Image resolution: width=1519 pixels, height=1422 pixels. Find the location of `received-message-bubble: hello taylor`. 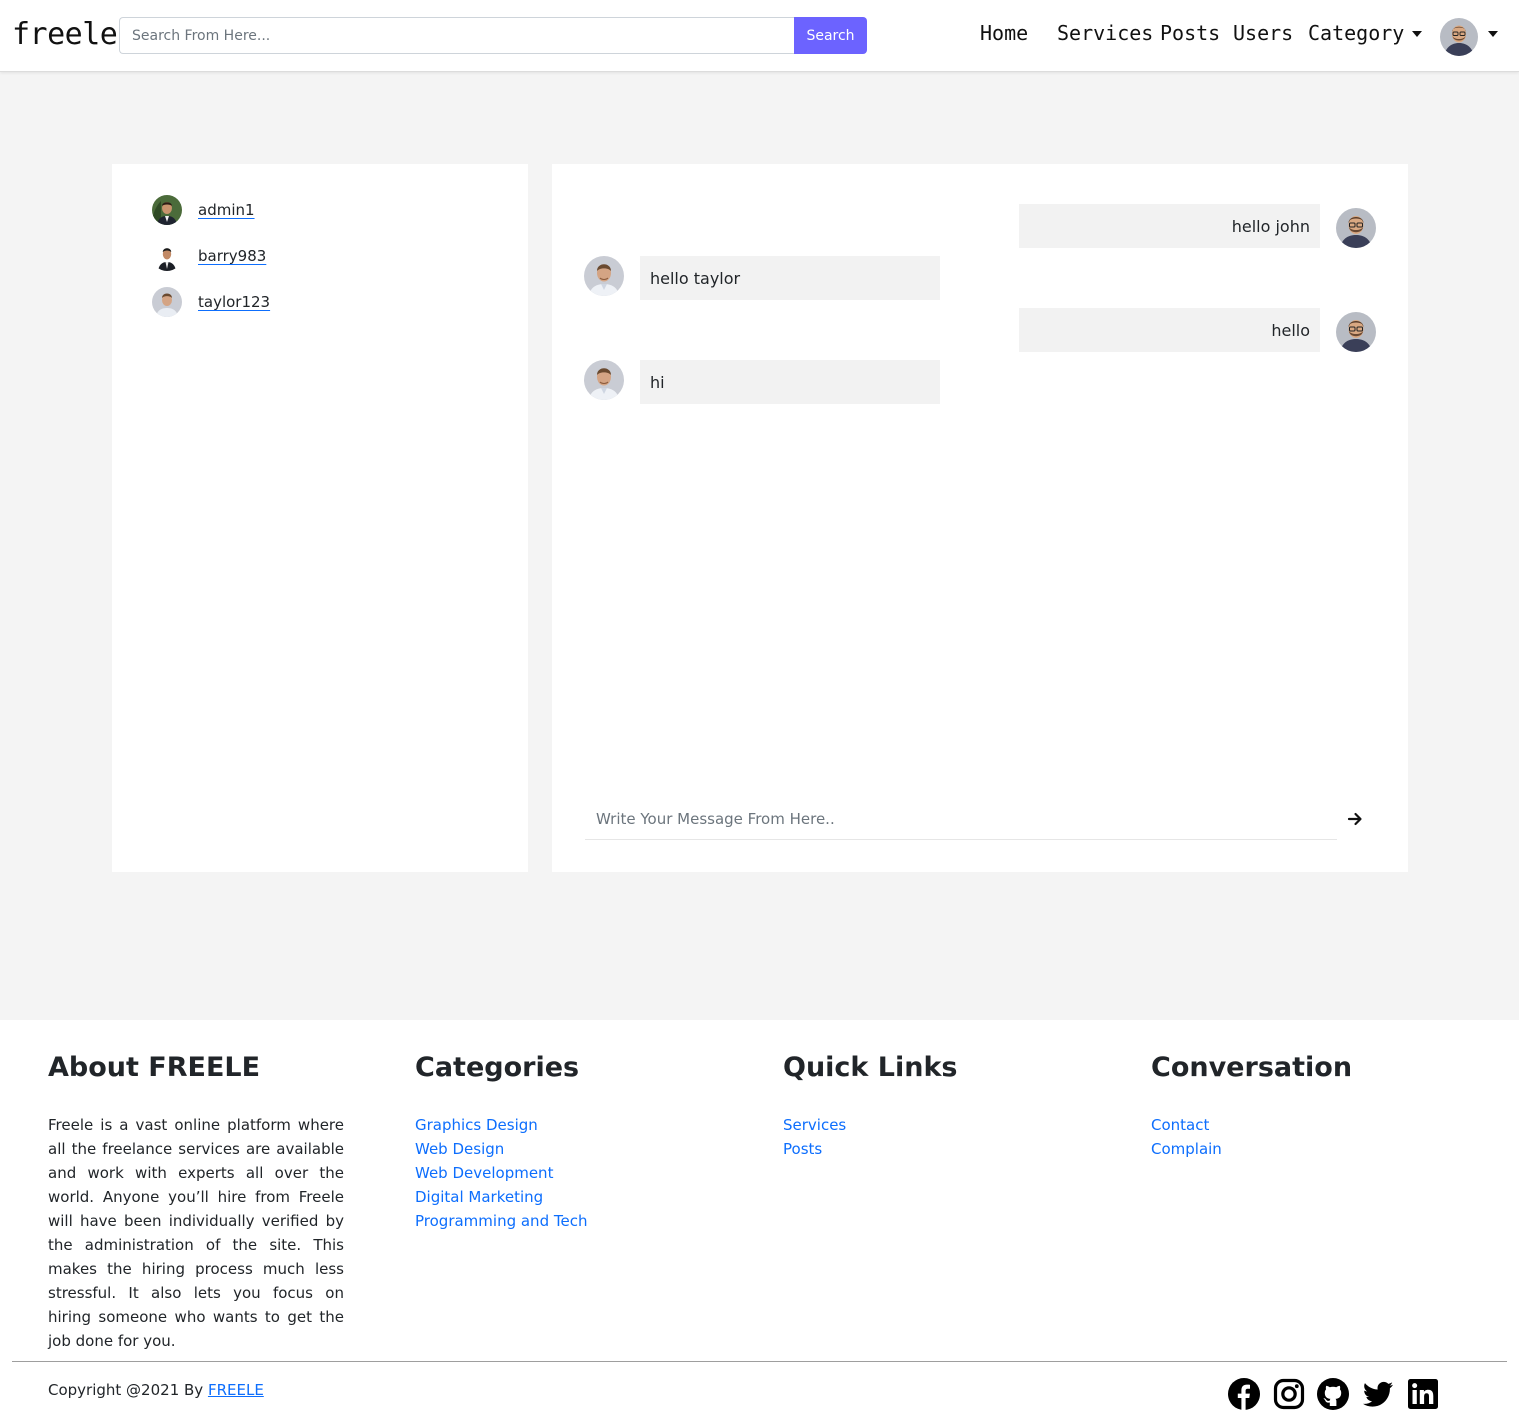

received-message-bubble: hello taylor is located at coordinates (790, 278).